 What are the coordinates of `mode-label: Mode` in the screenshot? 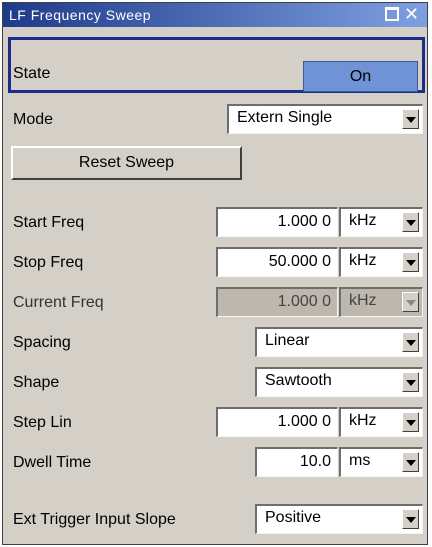 It's located at (33, 119).